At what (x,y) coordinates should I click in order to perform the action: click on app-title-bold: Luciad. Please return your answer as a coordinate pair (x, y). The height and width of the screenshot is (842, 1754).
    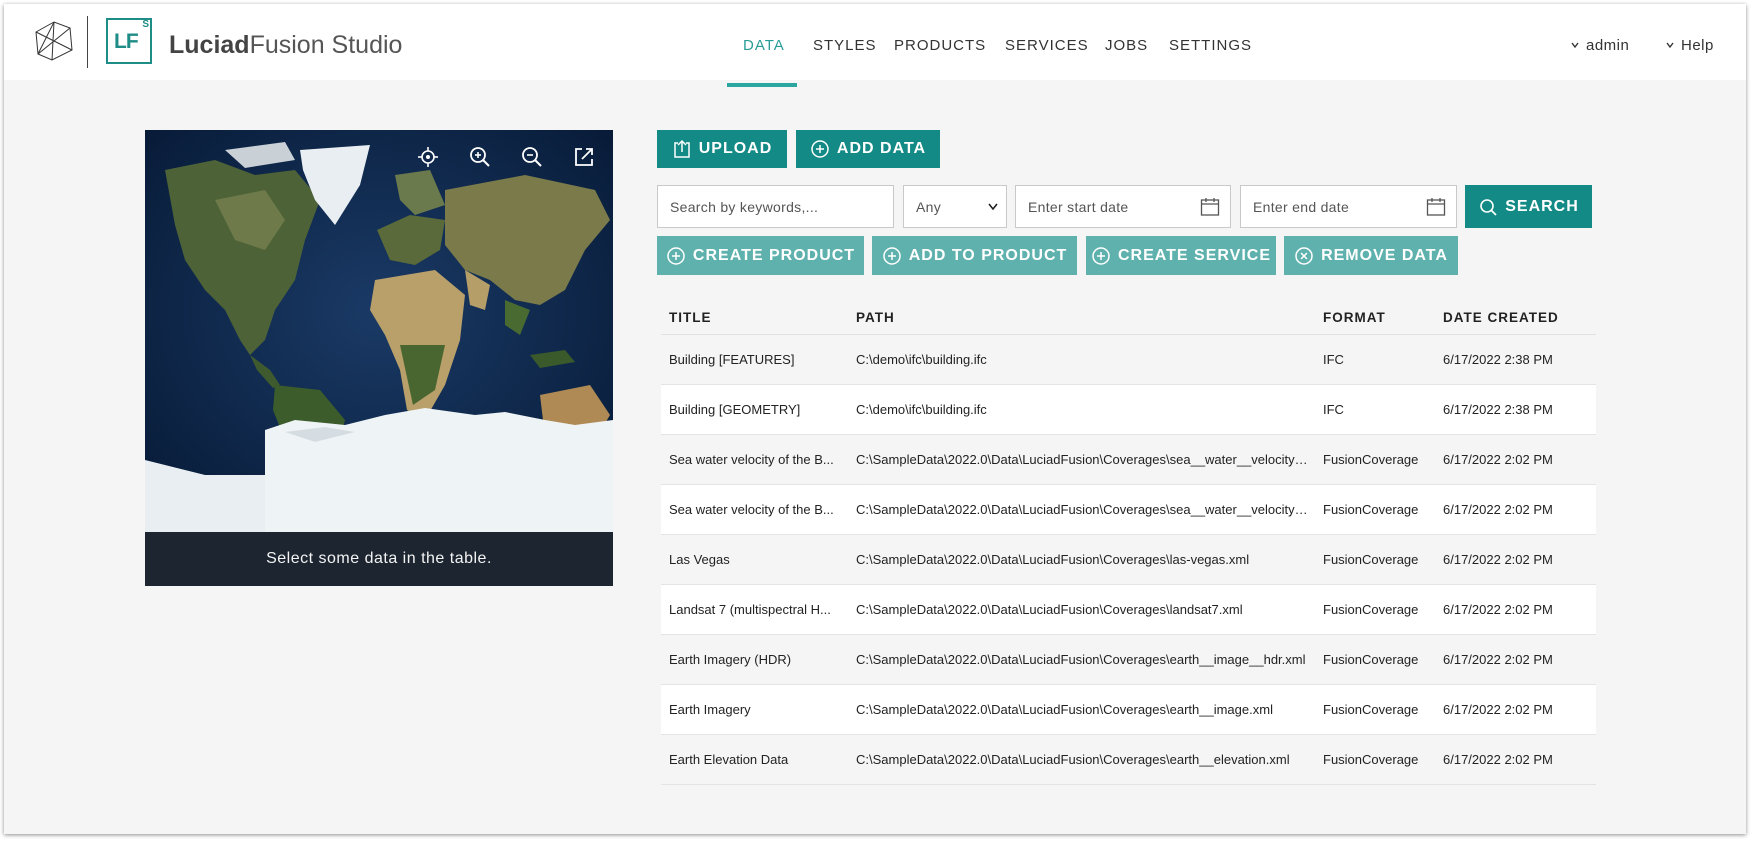
    Looking at the image, I should click on (209, 45).